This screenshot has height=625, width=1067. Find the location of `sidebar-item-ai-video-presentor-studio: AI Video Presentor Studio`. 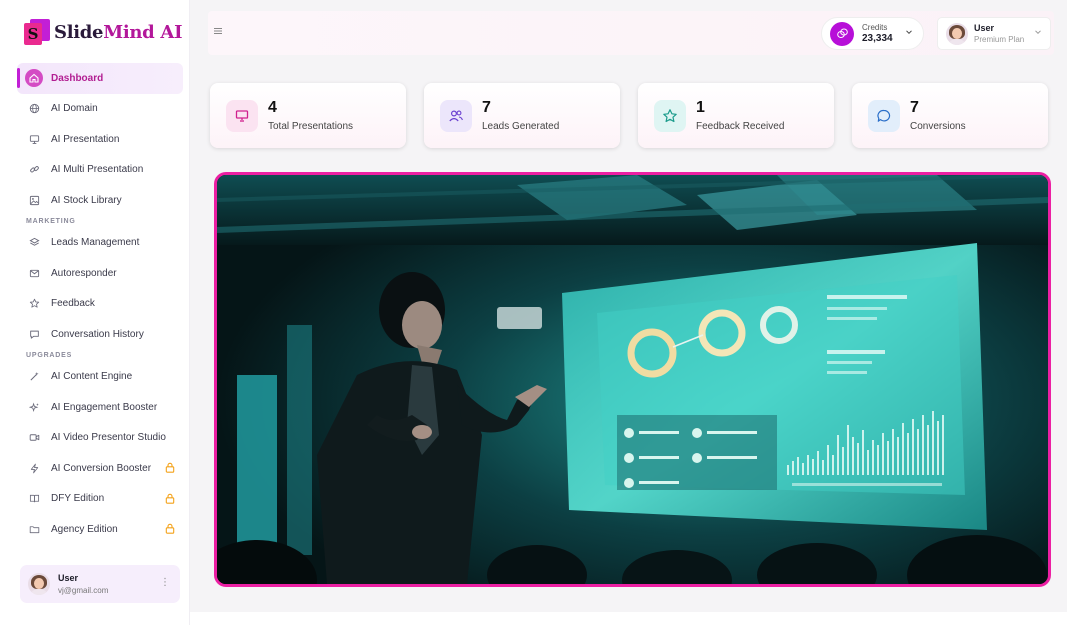

sidebar-item-ai-video-presentor-studio: AI Video Presentor Studio is located at coordinates (100, 438).